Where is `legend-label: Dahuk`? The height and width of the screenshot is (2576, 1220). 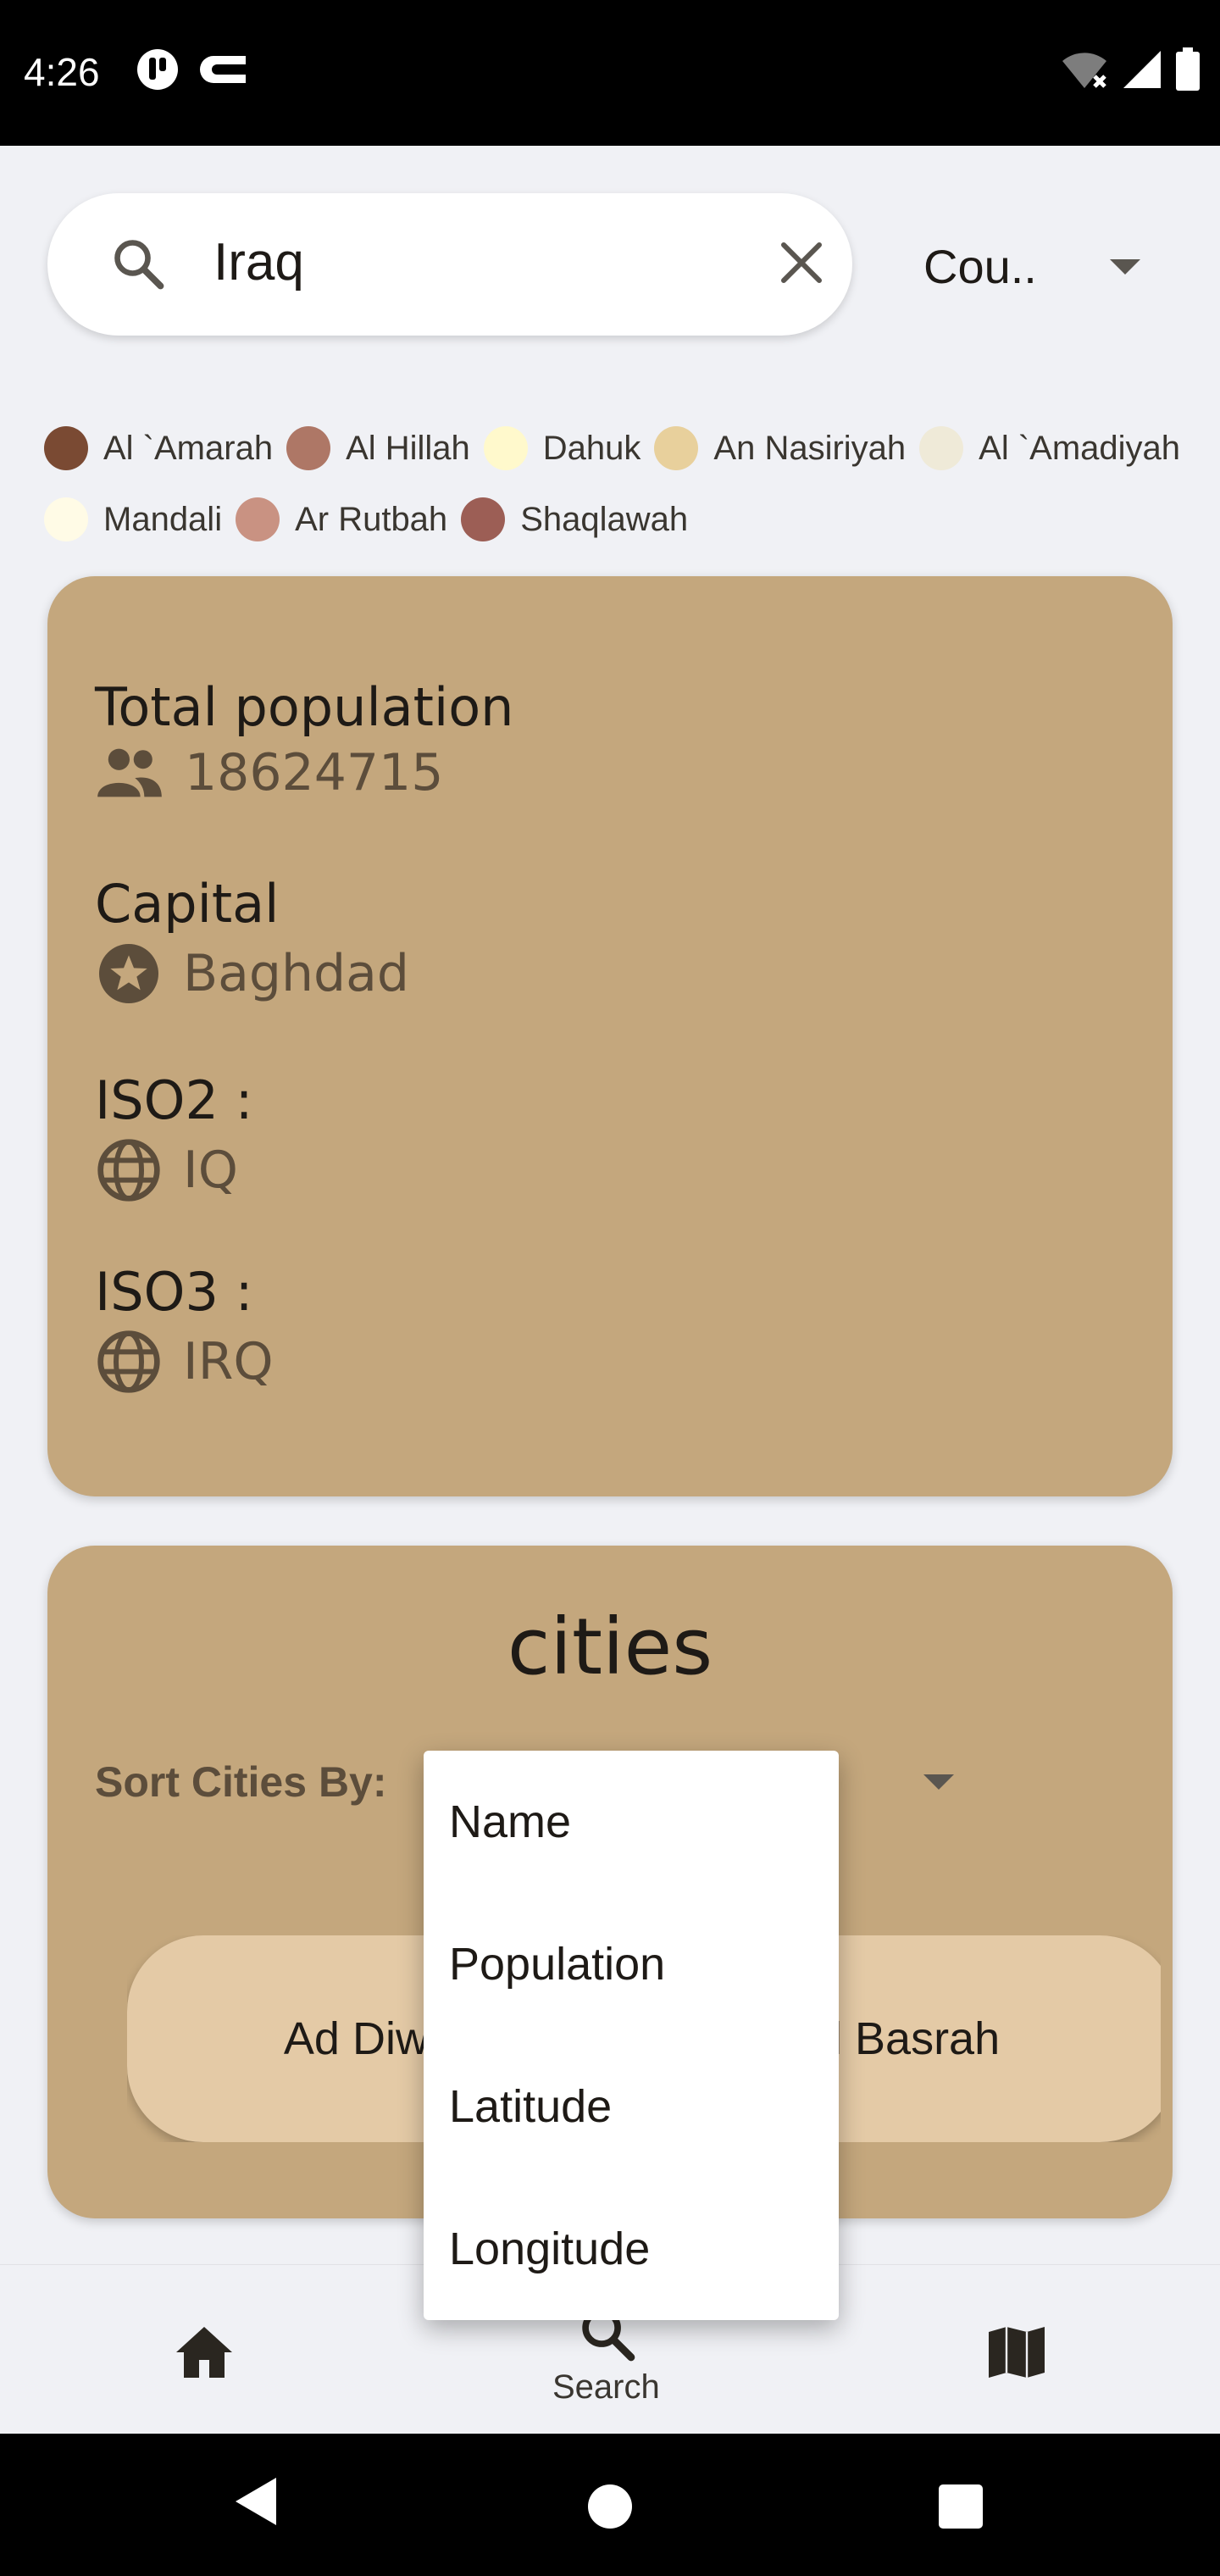 legend-label: Dahuk is located at coordinates (591, 448).